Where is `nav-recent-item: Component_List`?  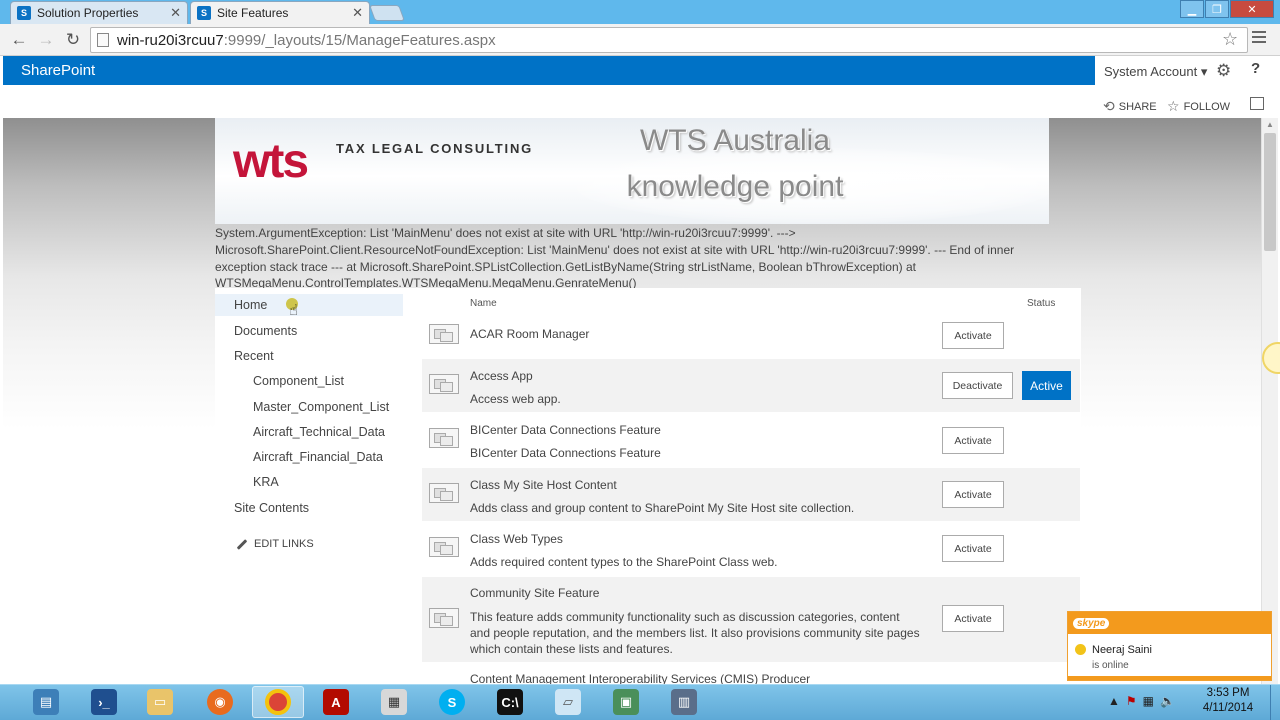 nav-recent-item: Component_List is located at coordinates (298, 381).